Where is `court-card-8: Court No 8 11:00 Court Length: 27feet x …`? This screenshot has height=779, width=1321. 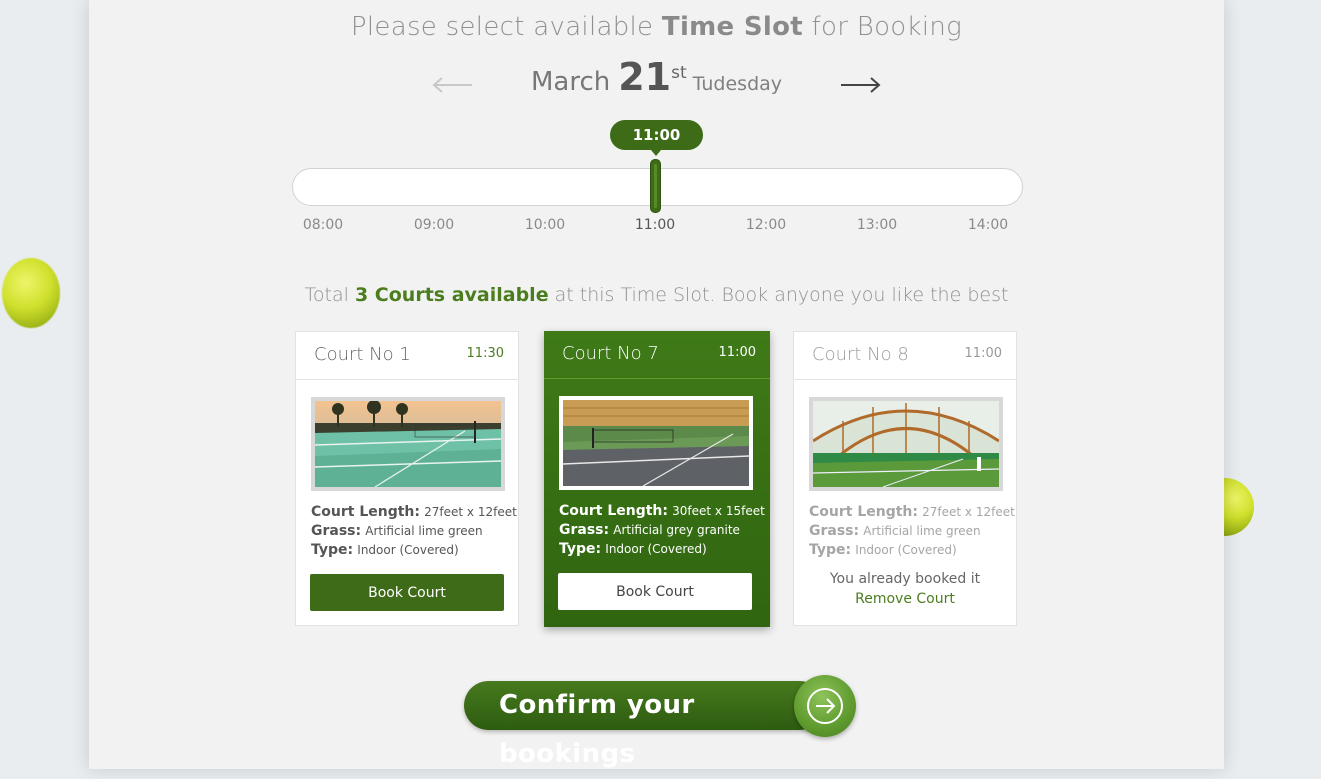
court-card-8: Court No 8 11:00 Court Length: 27feet x … is located at coordinates (905, 478).